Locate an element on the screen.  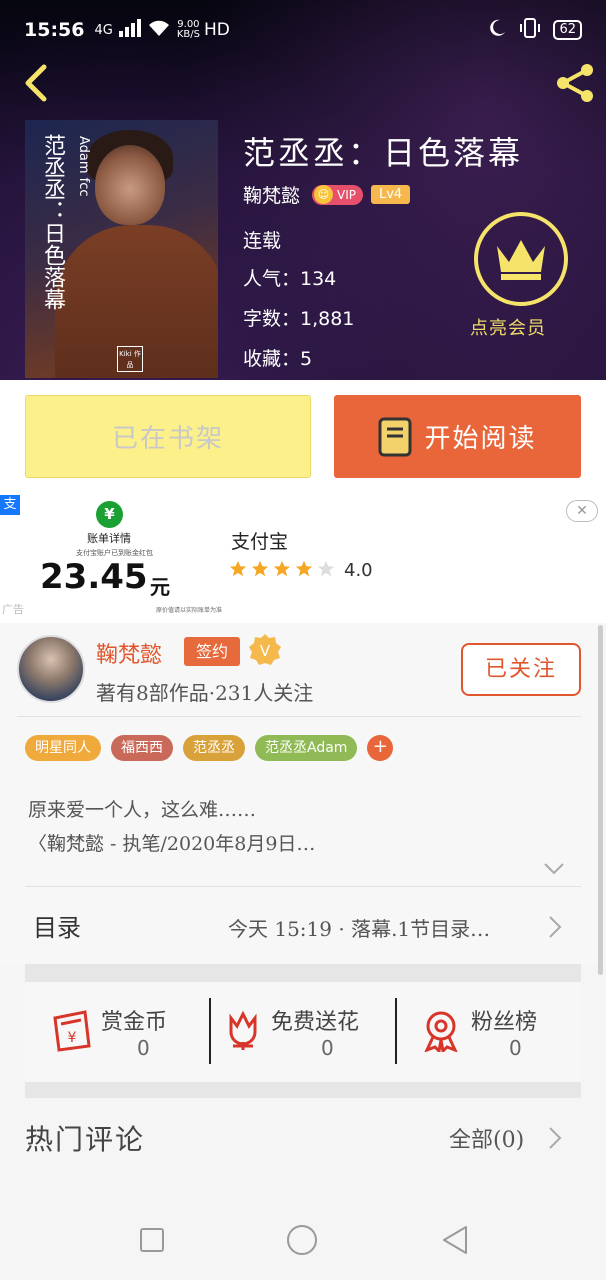
share-button is located at coordinates (575, 83).